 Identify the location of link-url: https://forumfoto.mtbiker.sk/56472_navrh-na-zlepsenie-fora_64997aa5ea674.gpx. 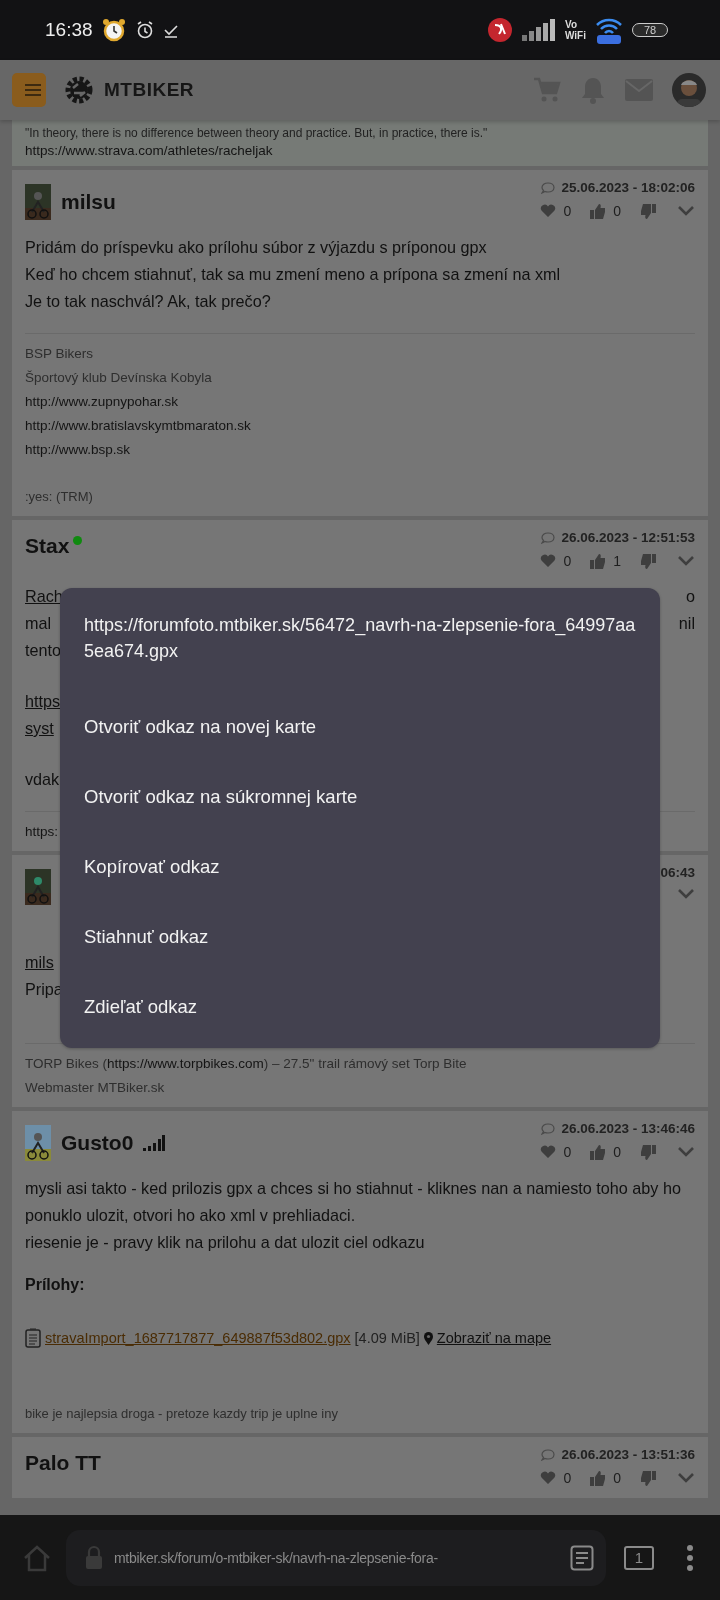
(360, 638).